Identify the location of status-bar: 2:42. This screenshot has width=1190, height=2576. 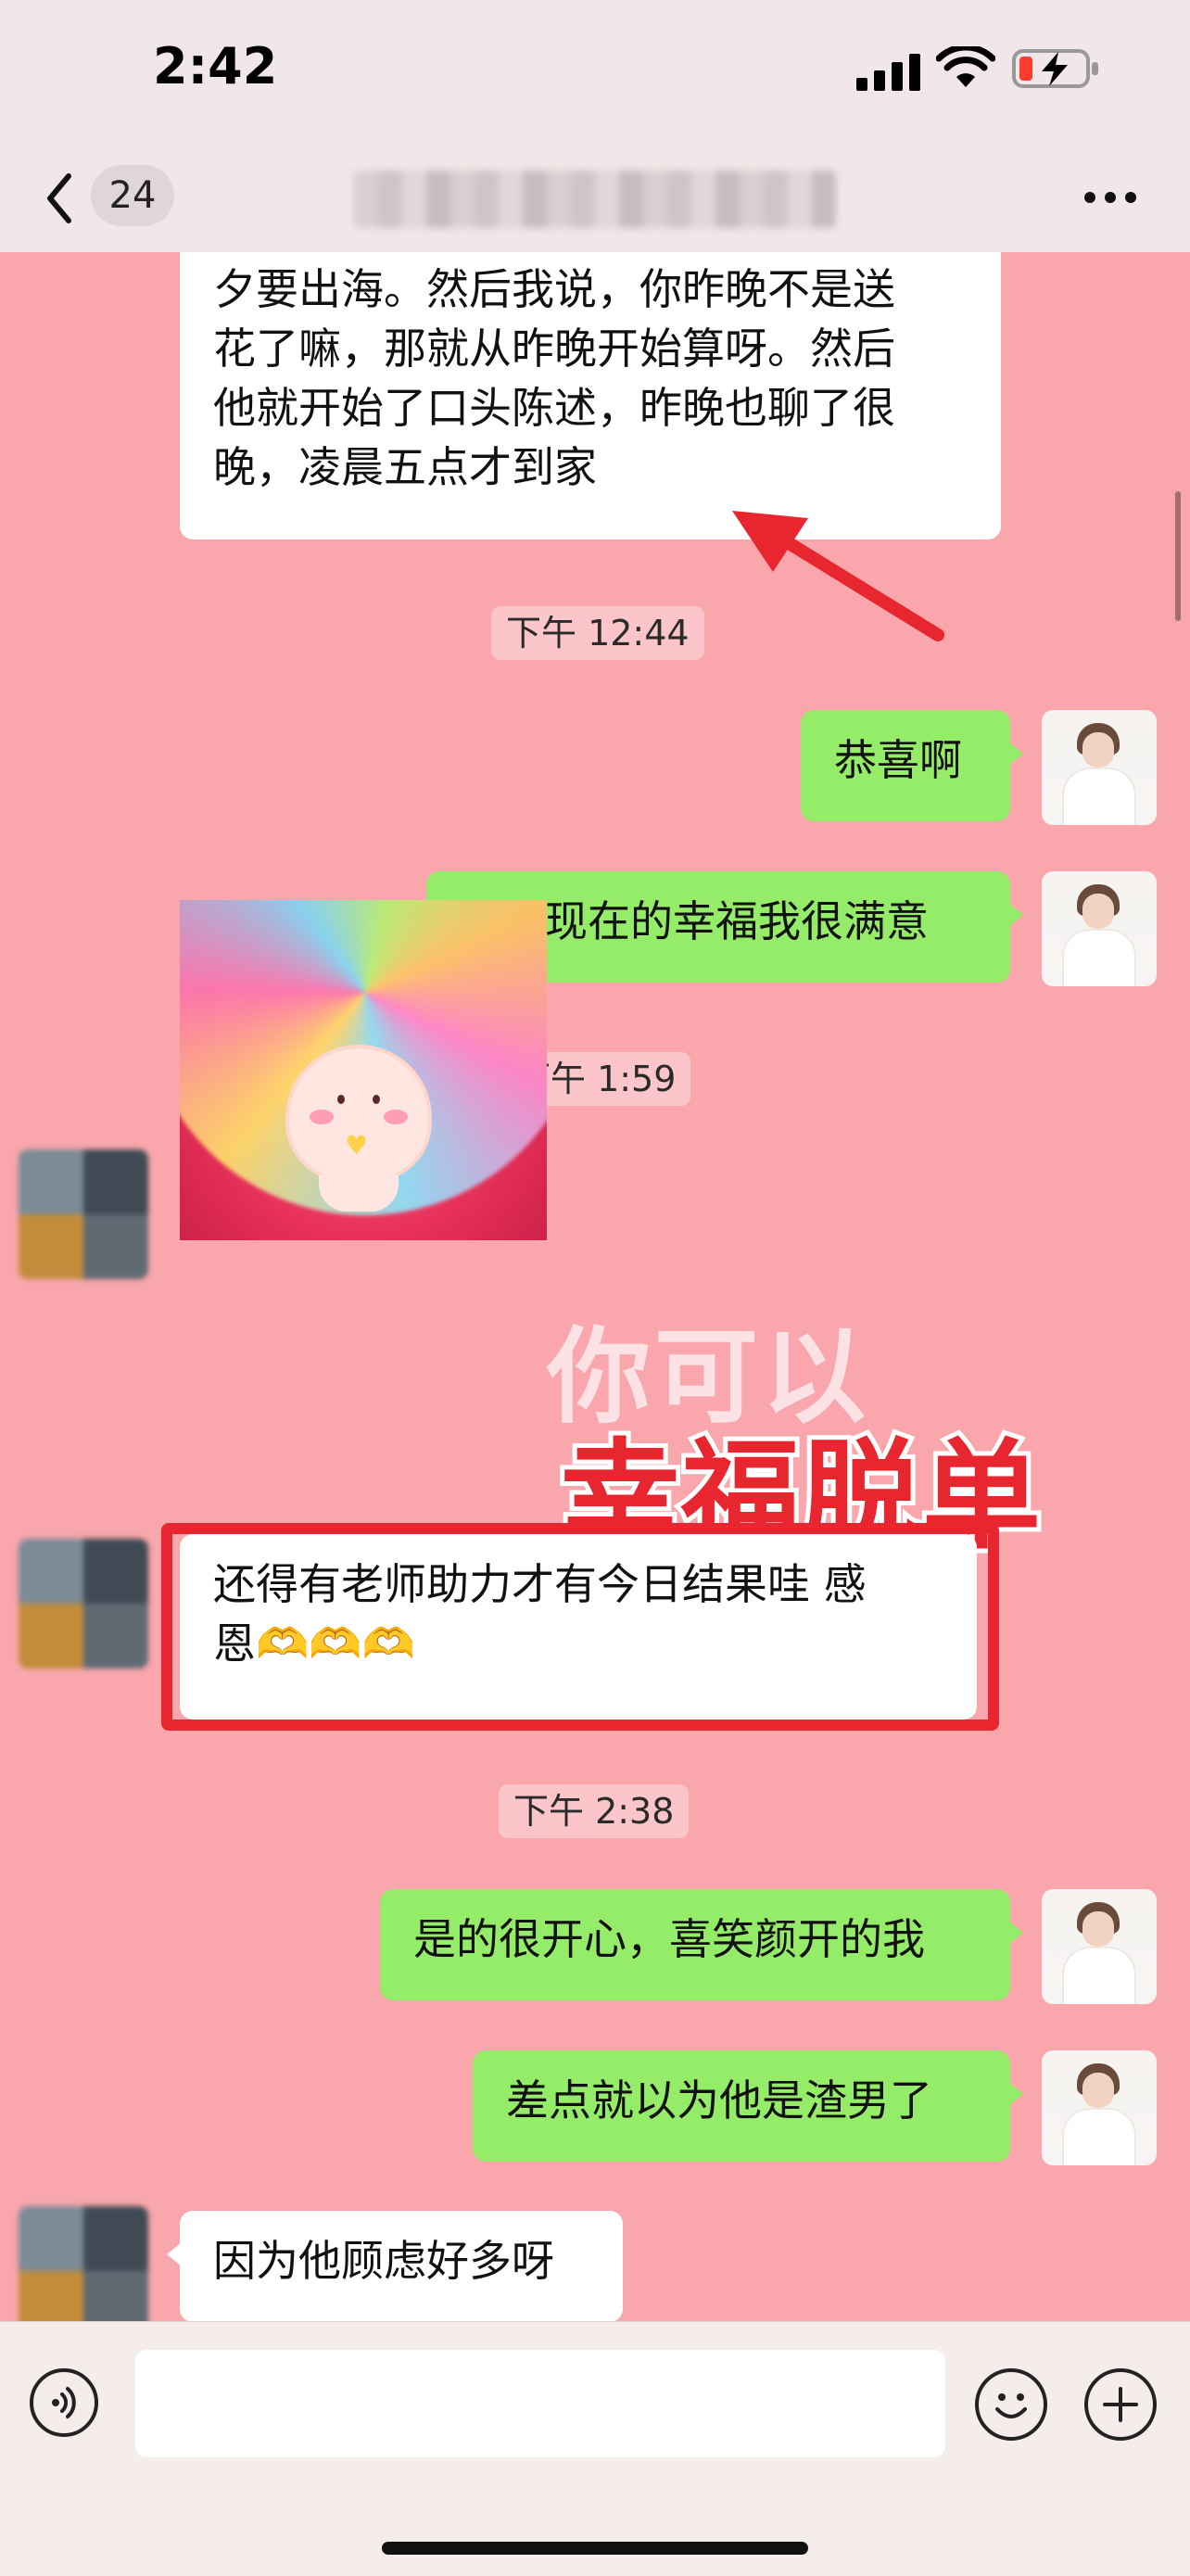
(595, 74).